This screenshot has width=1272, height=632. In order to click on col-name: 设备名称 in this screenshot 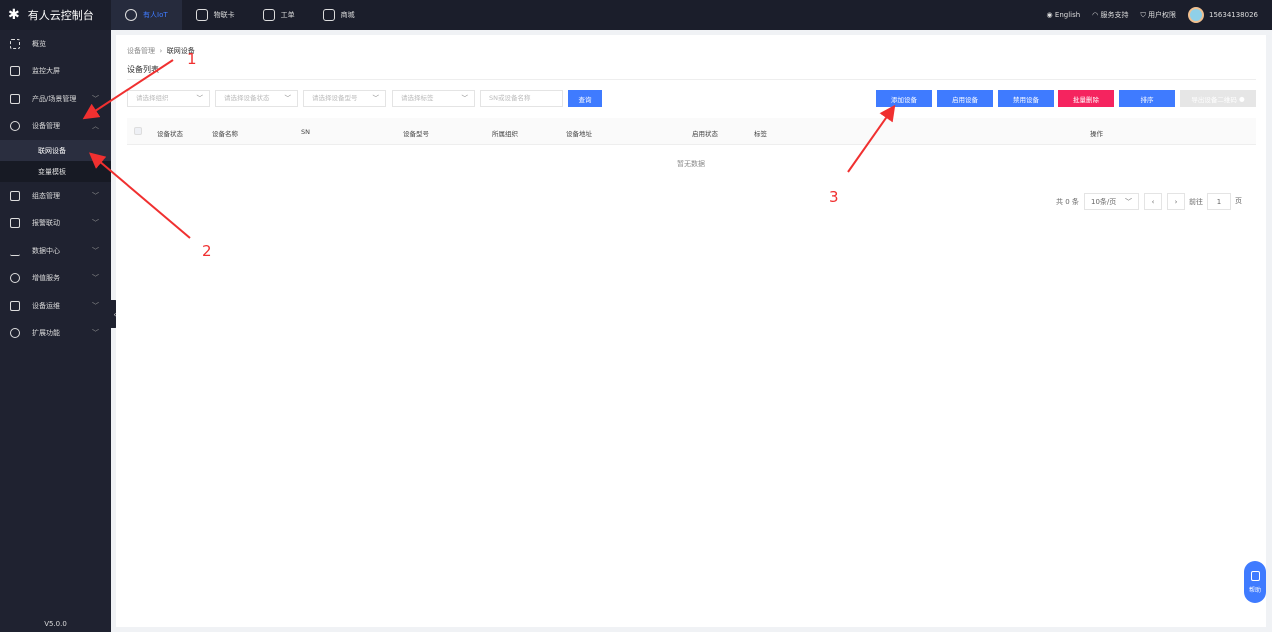, I will do `click(225, 134)`.